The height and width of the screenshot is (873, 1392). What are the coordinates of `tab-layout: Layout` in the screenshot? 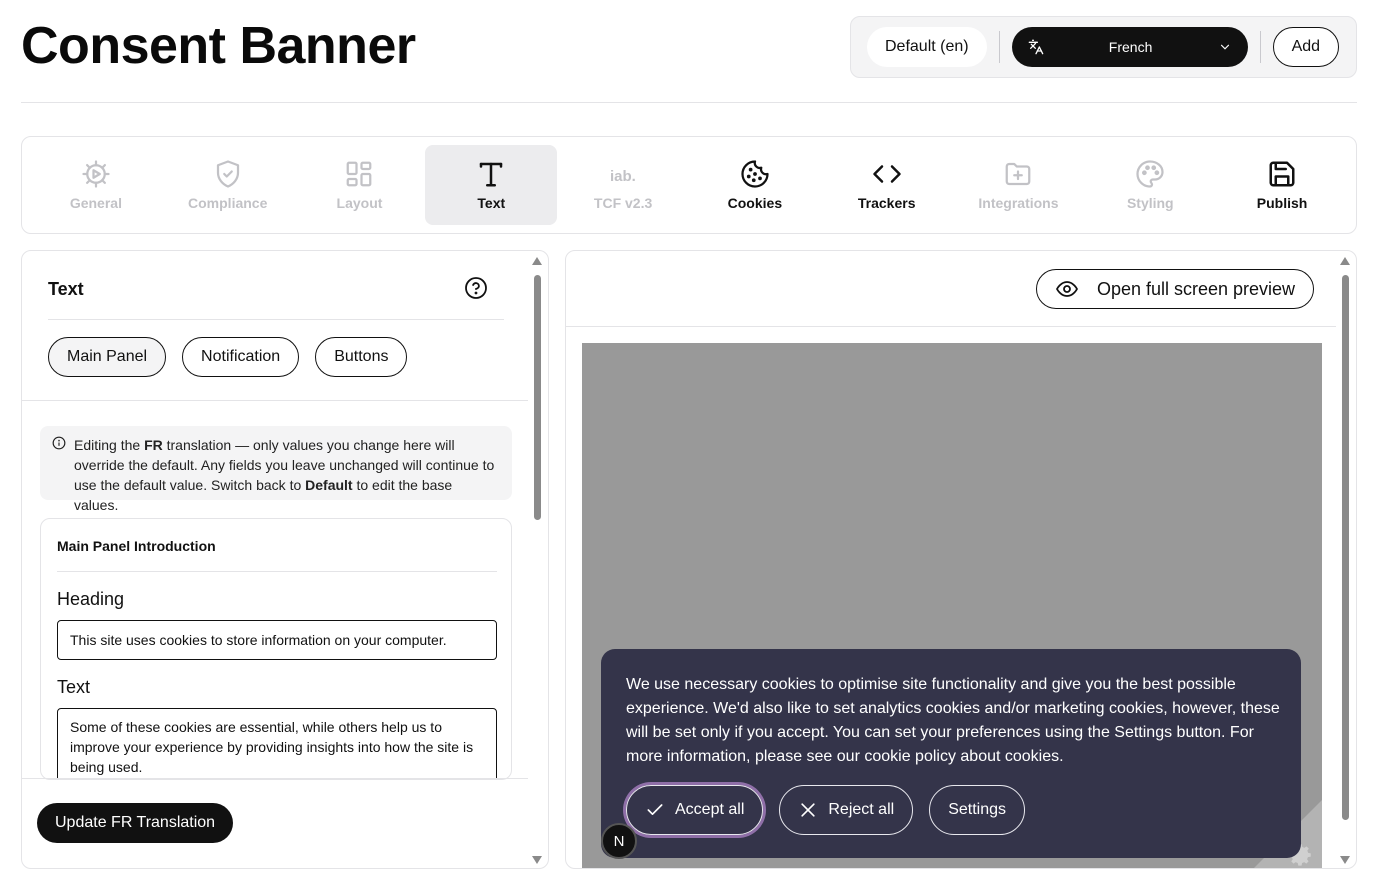 It's located at (360, 185).